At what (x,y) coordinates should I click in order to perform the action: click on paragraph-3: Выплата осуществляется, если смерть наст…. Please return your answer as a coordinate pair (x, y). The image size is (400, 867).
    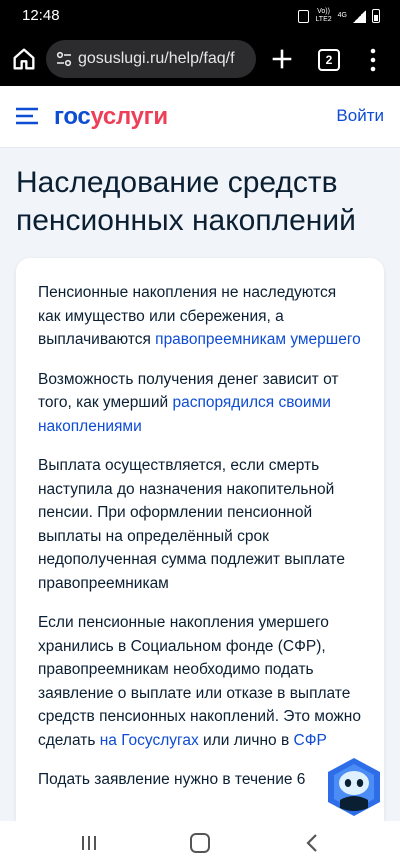
    Looking at the image, I should click on (200, 524).